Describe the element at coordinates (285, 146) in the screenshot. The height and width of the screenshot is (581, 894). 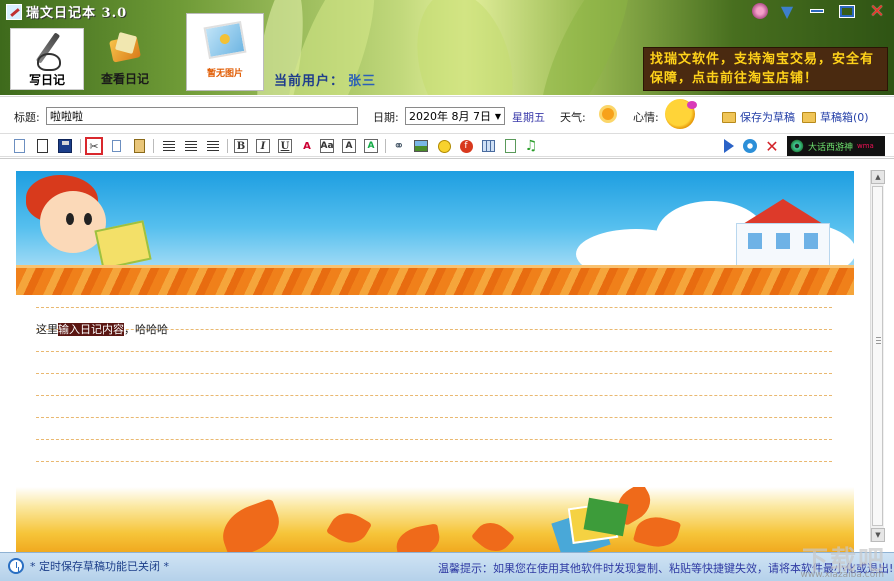
I see `underline-icon: U` at that location.